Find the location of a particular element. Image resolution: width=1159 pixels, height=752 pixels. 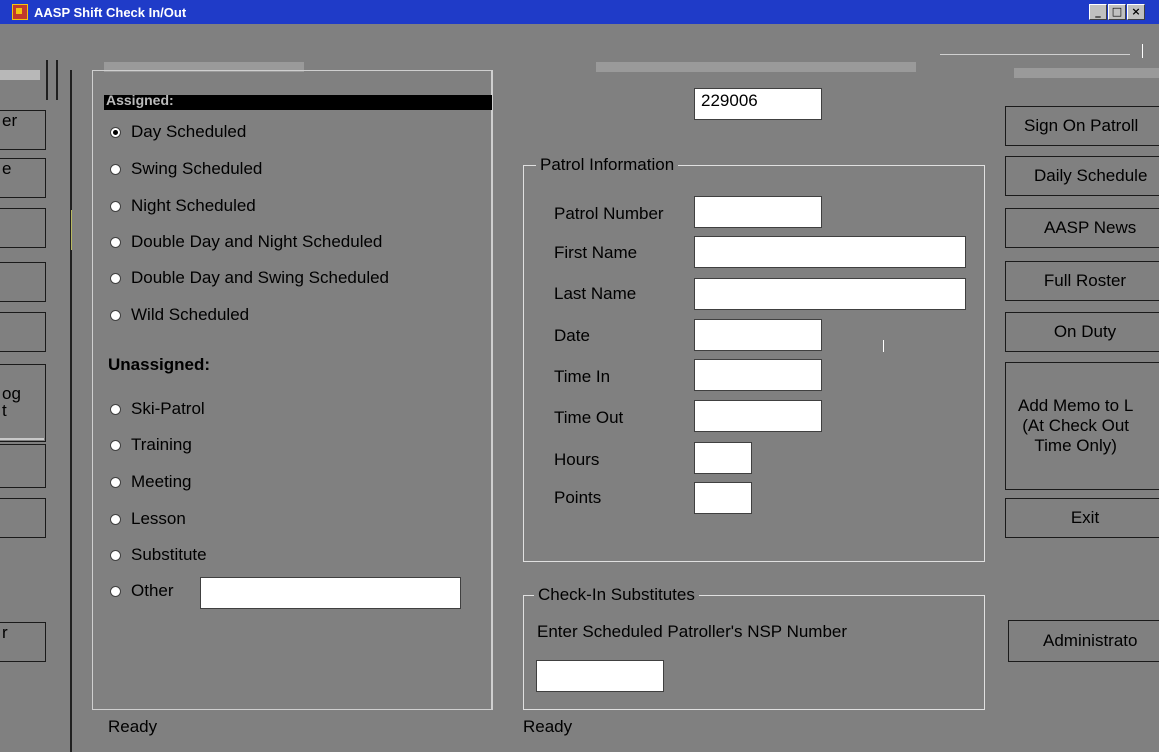

exit-button: Exit is located at coordinates (1082, 518).